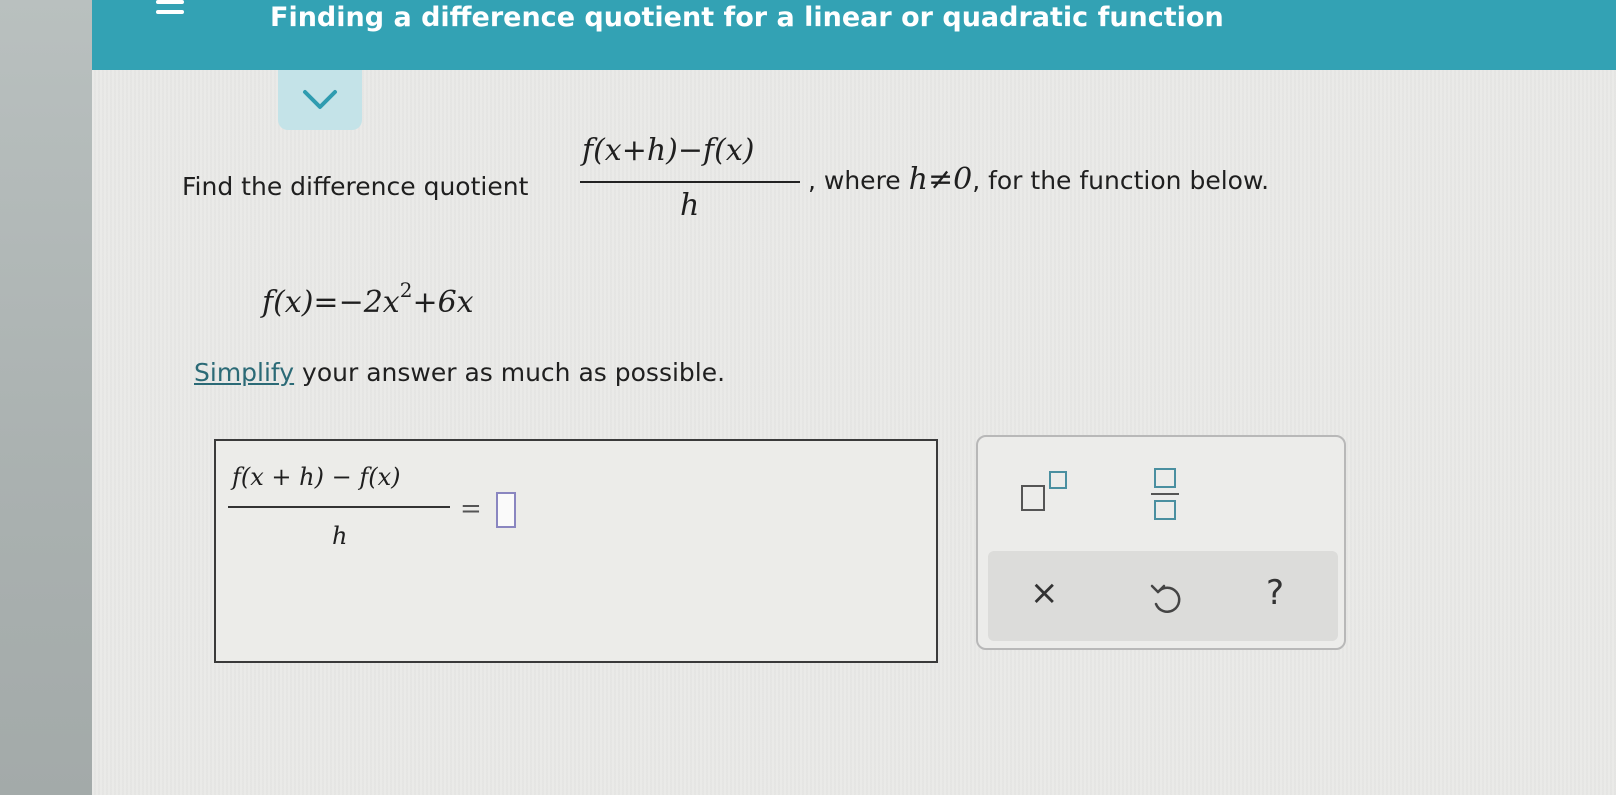  I want to click on exponent-button-icon, so click(1046, 492).